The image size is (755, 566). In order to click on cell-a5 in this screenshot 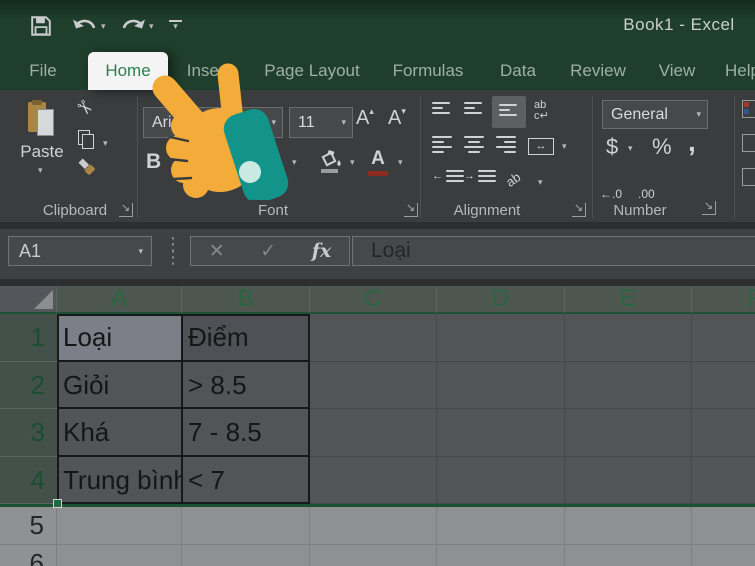, I will do `click(119, 526)`.